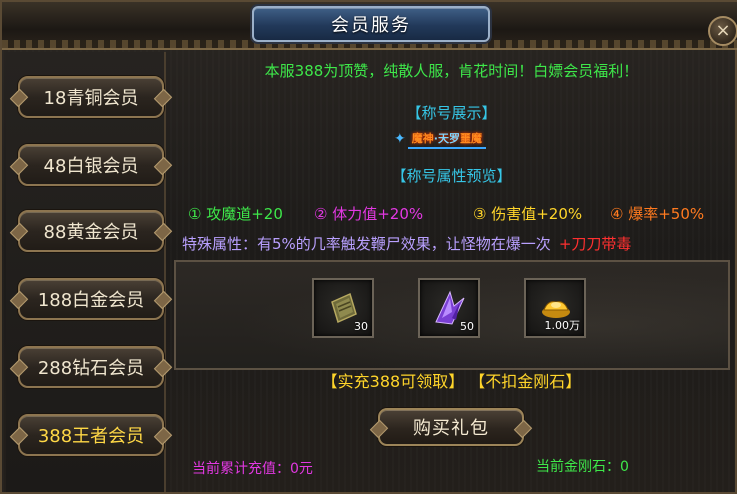 This screenshot has width=737, height=494. What do you see at coordinates (451, 176) in the screenshot?
I see `attribute-preview-heading: 【称号属性预览】` at bounding box center [451, 176].